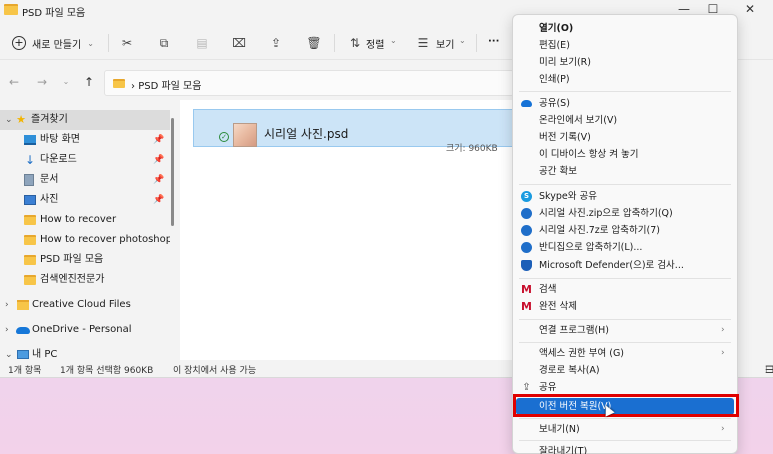 This screenshot has height=454, width=773. What do you see at coordinates (169, 86) in the screenshot?
I see `breadcrumb-current-folder: PSD 파일 모음` at bounding box center [169, 86].